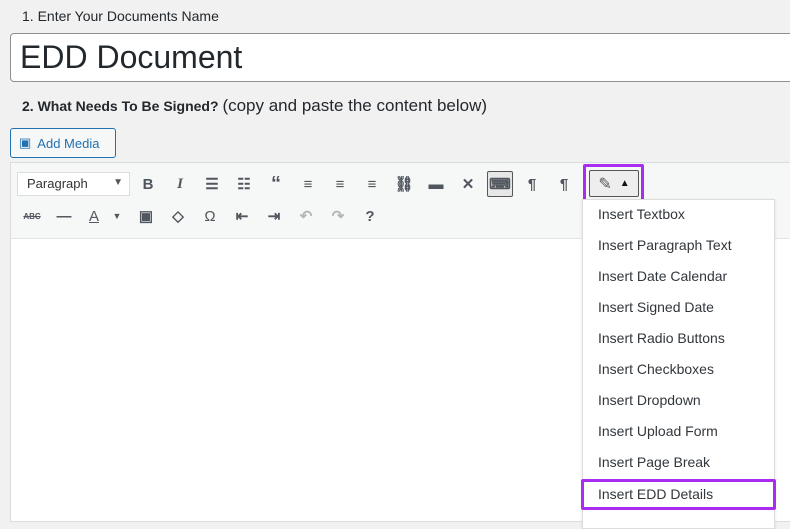 This screenshot has height=529, width=790. Describe the element at coordinates (276, 184) in the screenshot. I see `blockquote-icon: “` at that location.